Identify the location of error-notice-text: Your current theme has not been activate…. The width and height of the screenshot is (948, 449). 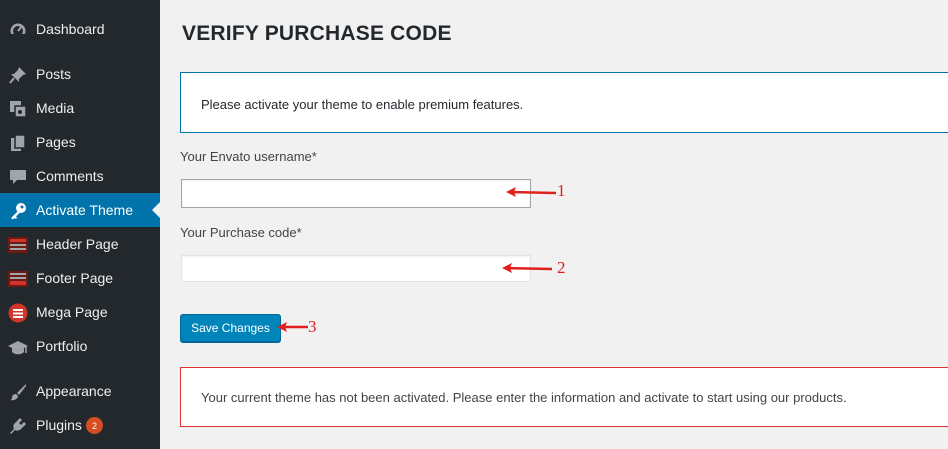
(524, 397).